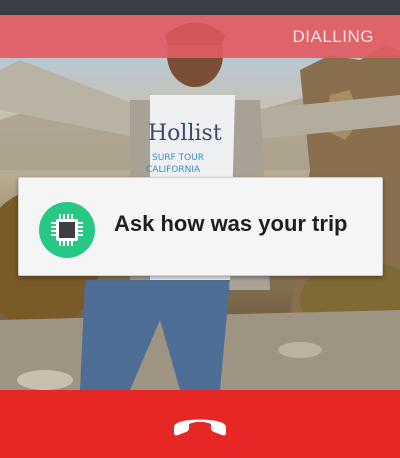 The height and width of the screenshot is (458, 400). I want to click on end-call-button, so click(200, 425).